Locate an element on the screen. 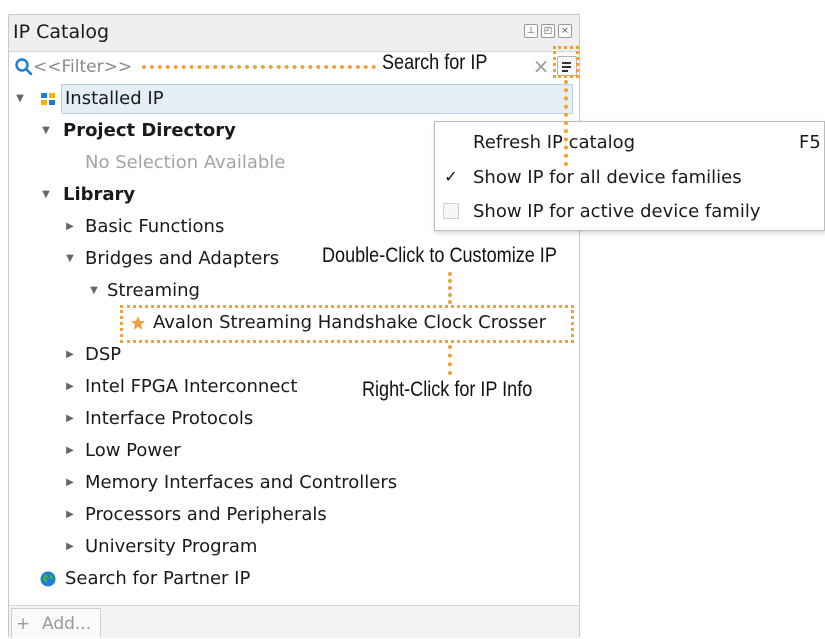 Image resolution: width=825 pixels, height=639 pixels. tree-item-label: Memory Interfaces and Controllers is located at coordinates (241, 482).